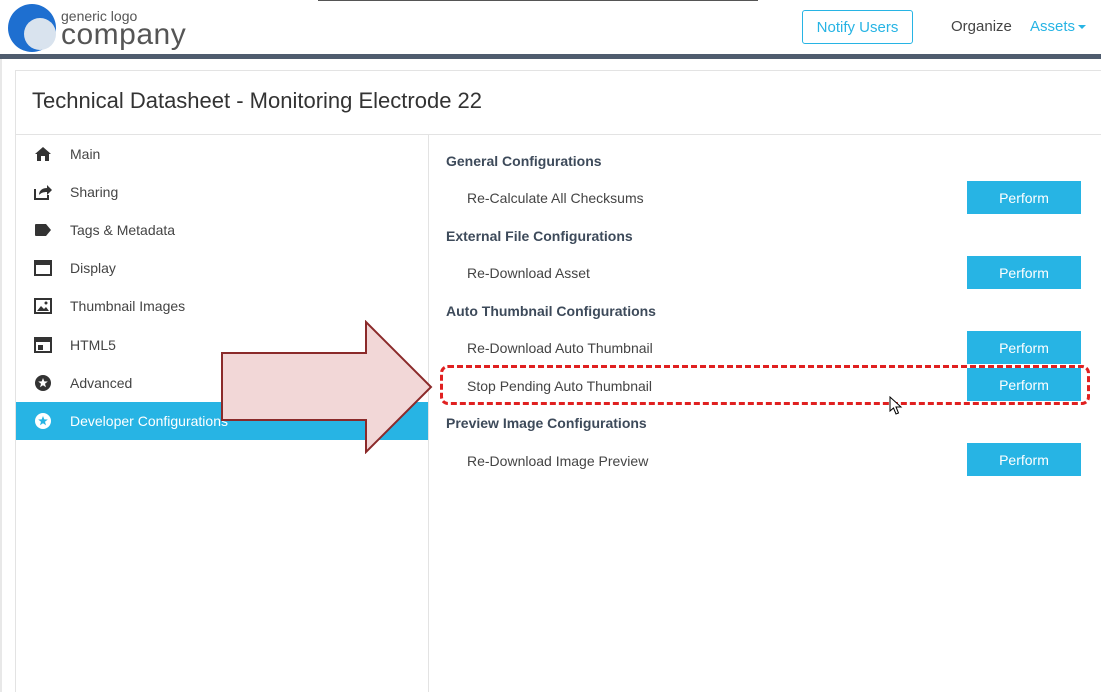 The height and width of the screenshot is (692, 1101). I want to click on row-label-redownload-image-preview: Re-Download Image Preview, so click(558, 461).